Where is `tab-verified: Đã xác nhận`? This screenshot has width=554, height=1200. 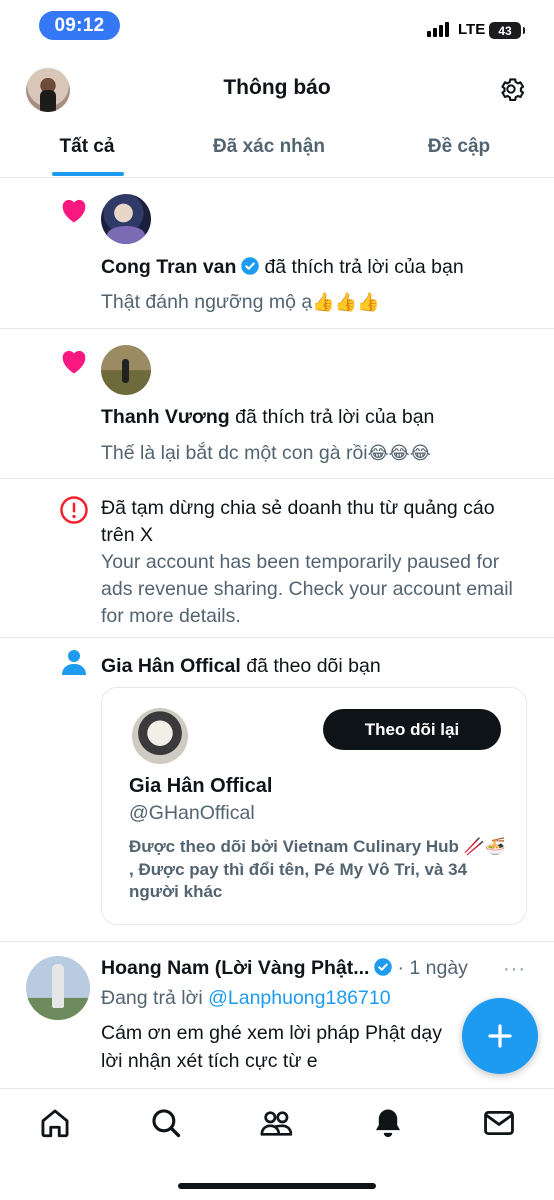 tab-verified: Đã xác nhận is located at coordinates (269, 150).